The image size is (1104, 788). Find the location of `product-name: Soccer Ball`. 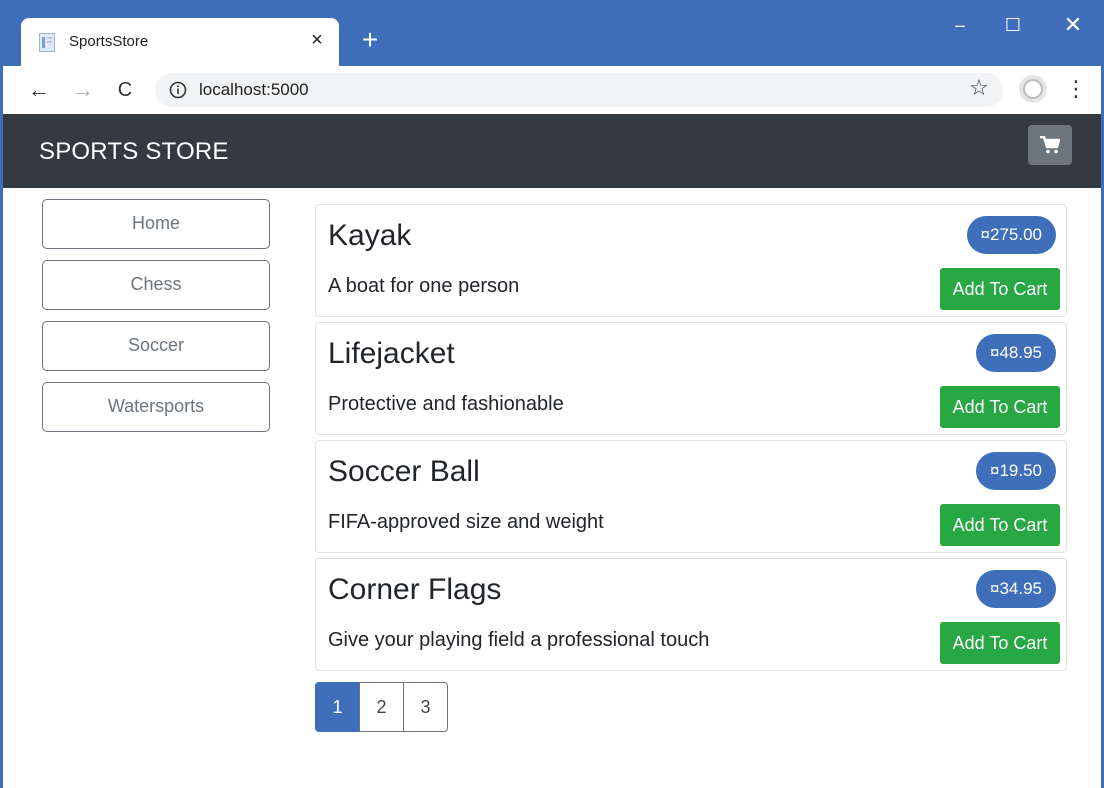

product-name: Soccer Ball is located at coordinates (404, 471).